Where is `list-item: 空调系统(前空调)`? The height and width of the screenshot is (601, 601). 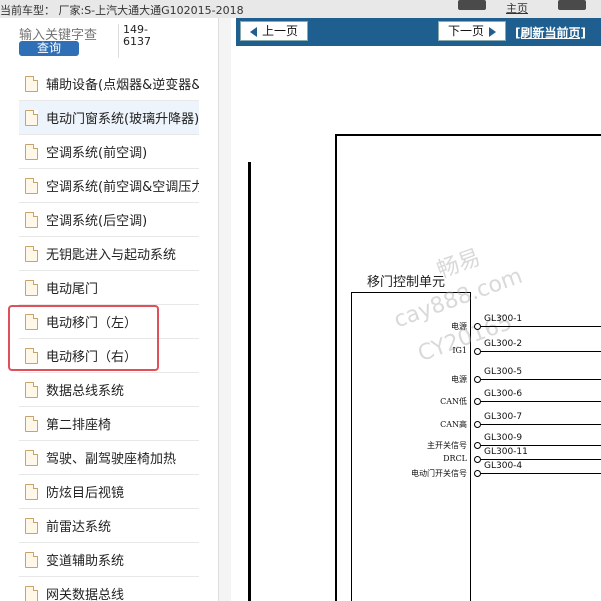 list-item: 空调系统(前空调) is located at coordinates (109, 152).